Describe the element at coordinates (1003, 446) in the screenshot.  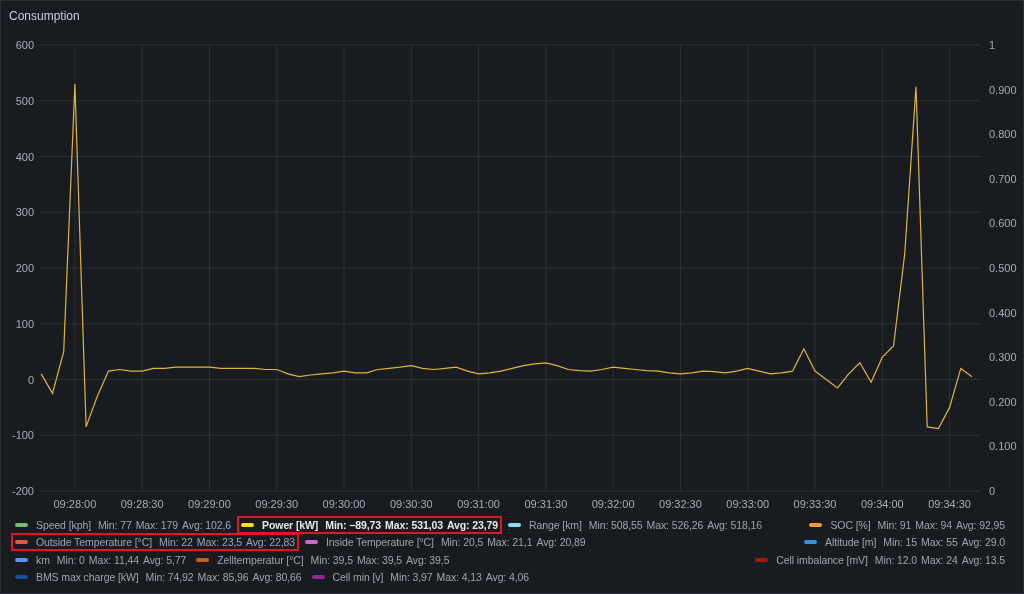
I see `axis-label: 0.100` at that location.